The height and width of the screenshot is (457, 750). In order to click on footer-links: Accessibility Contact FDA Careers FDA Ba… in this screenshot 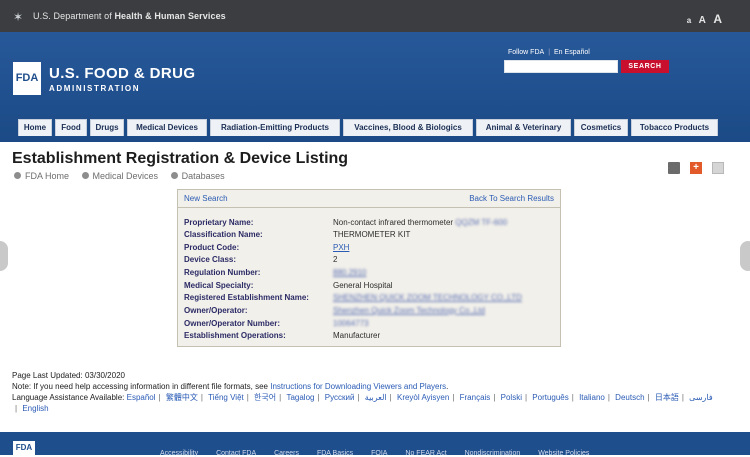, I will do `click(382, 453)`.